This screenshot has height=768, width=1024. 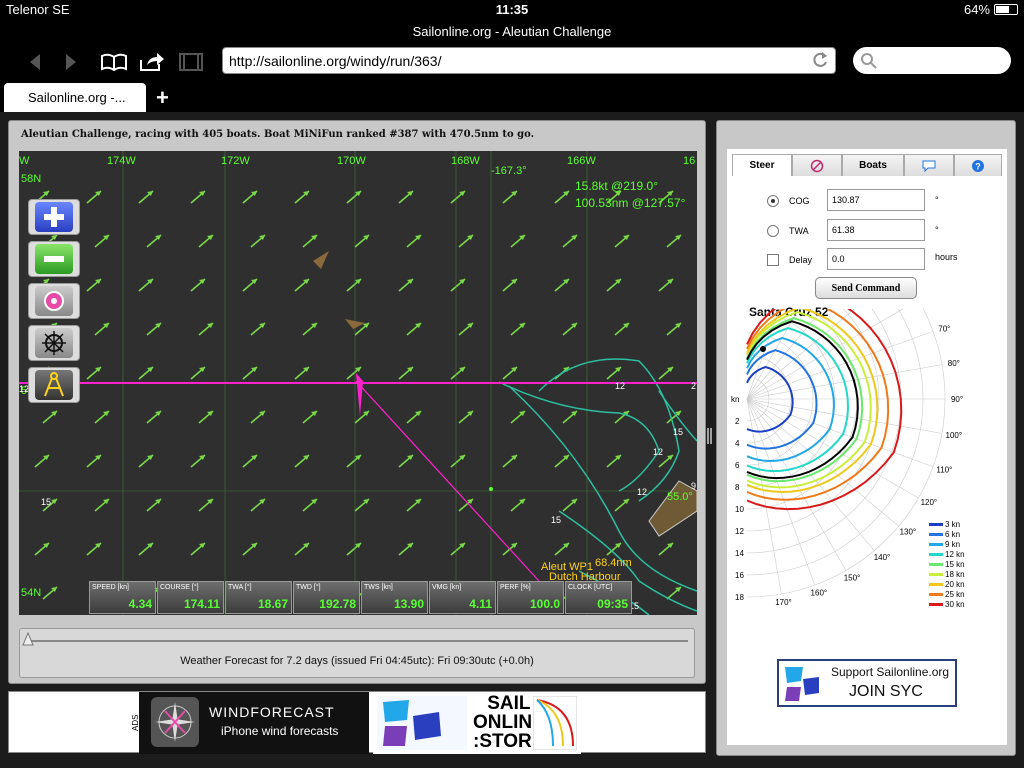 What do you see at coordinates (739, 509) in the screenshot?
I see `polar-speed-tick: 10` at bounding box center [739, 509].